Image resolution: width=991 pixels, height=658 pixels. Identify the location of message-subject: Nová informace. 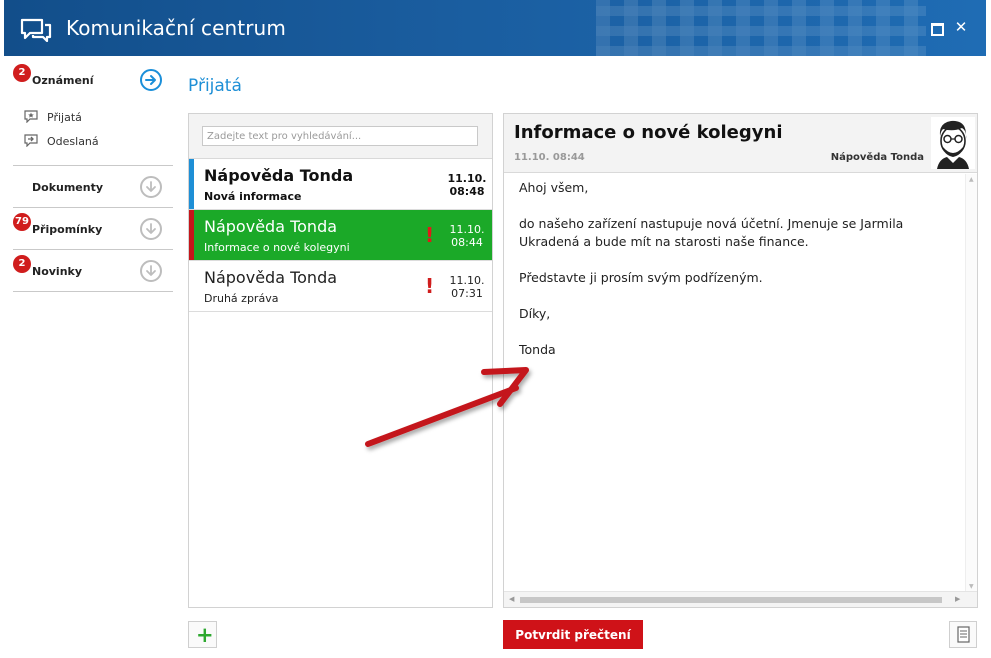
(253, 196).